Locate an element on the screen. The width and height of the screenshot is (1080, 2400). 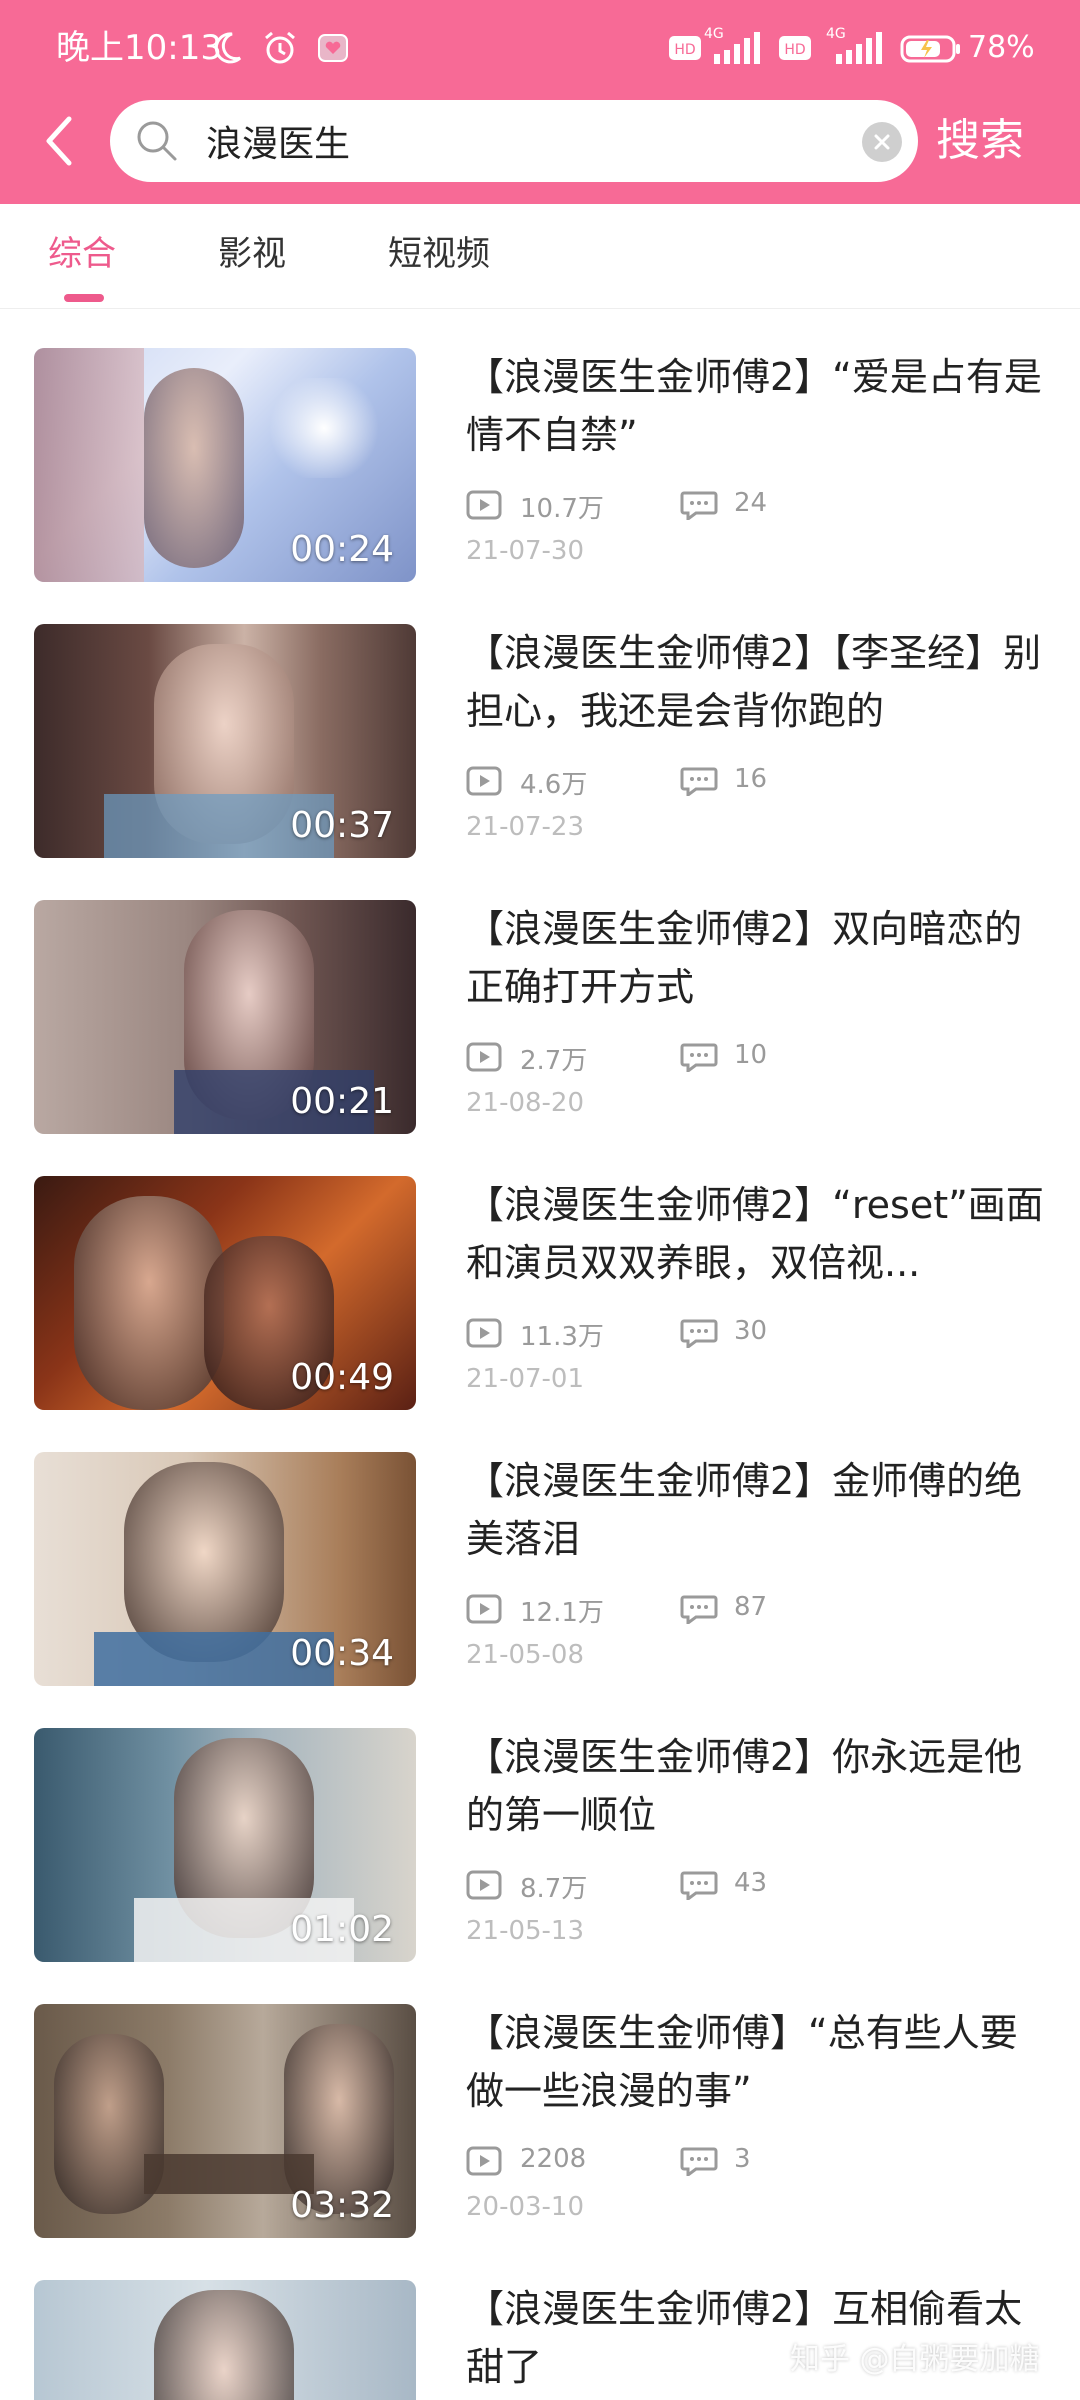
view-count: 8.7万 is located at coordinates (554, 1889).